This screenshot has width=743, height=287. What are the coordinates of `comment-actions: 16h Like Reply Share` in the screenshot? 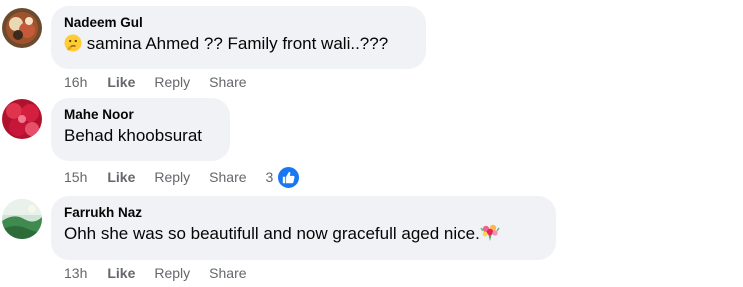 It's located at (165, 82).